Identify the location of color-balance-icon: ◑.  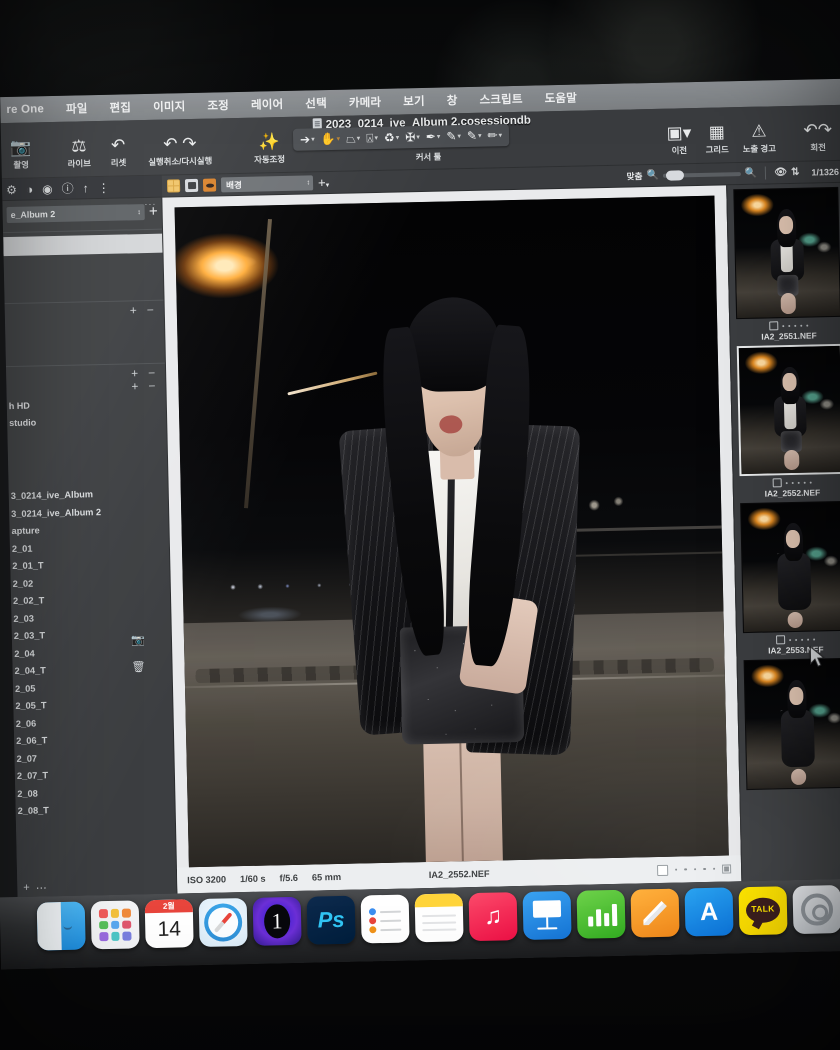
(30, 189).